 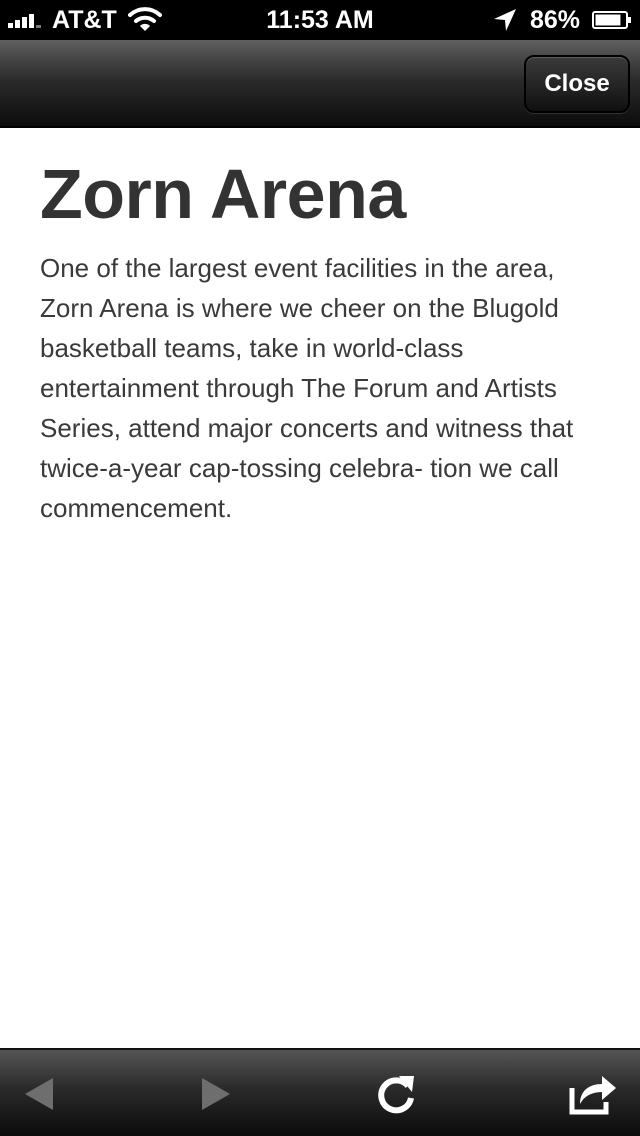 I want to click on forward-arrow-icon, so click(x=216, y=1094).